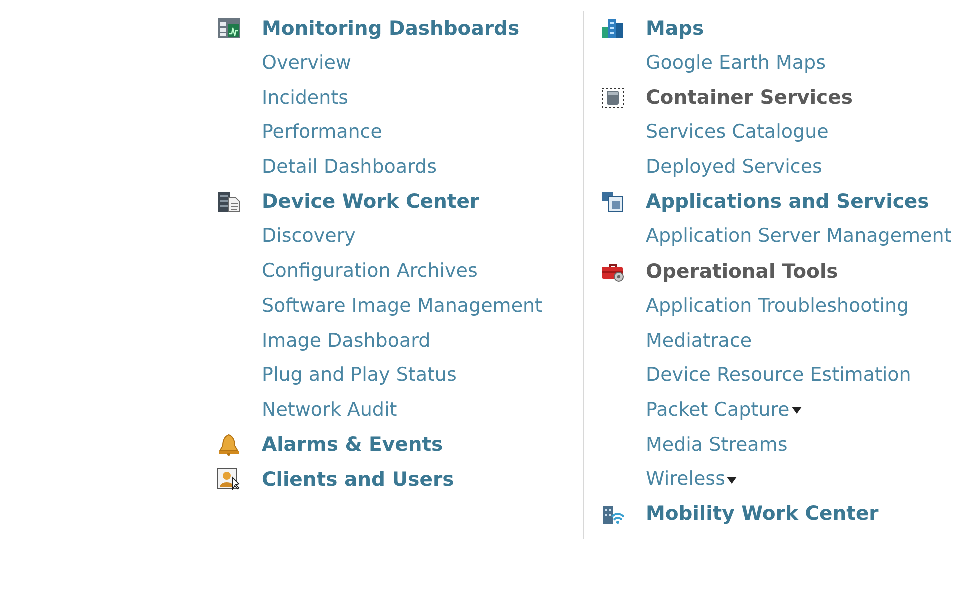 The image size is (966, 615). Describe the element at coordinates (309, 236) in the screenshot. I see `menu-link: Discovery` at that location.